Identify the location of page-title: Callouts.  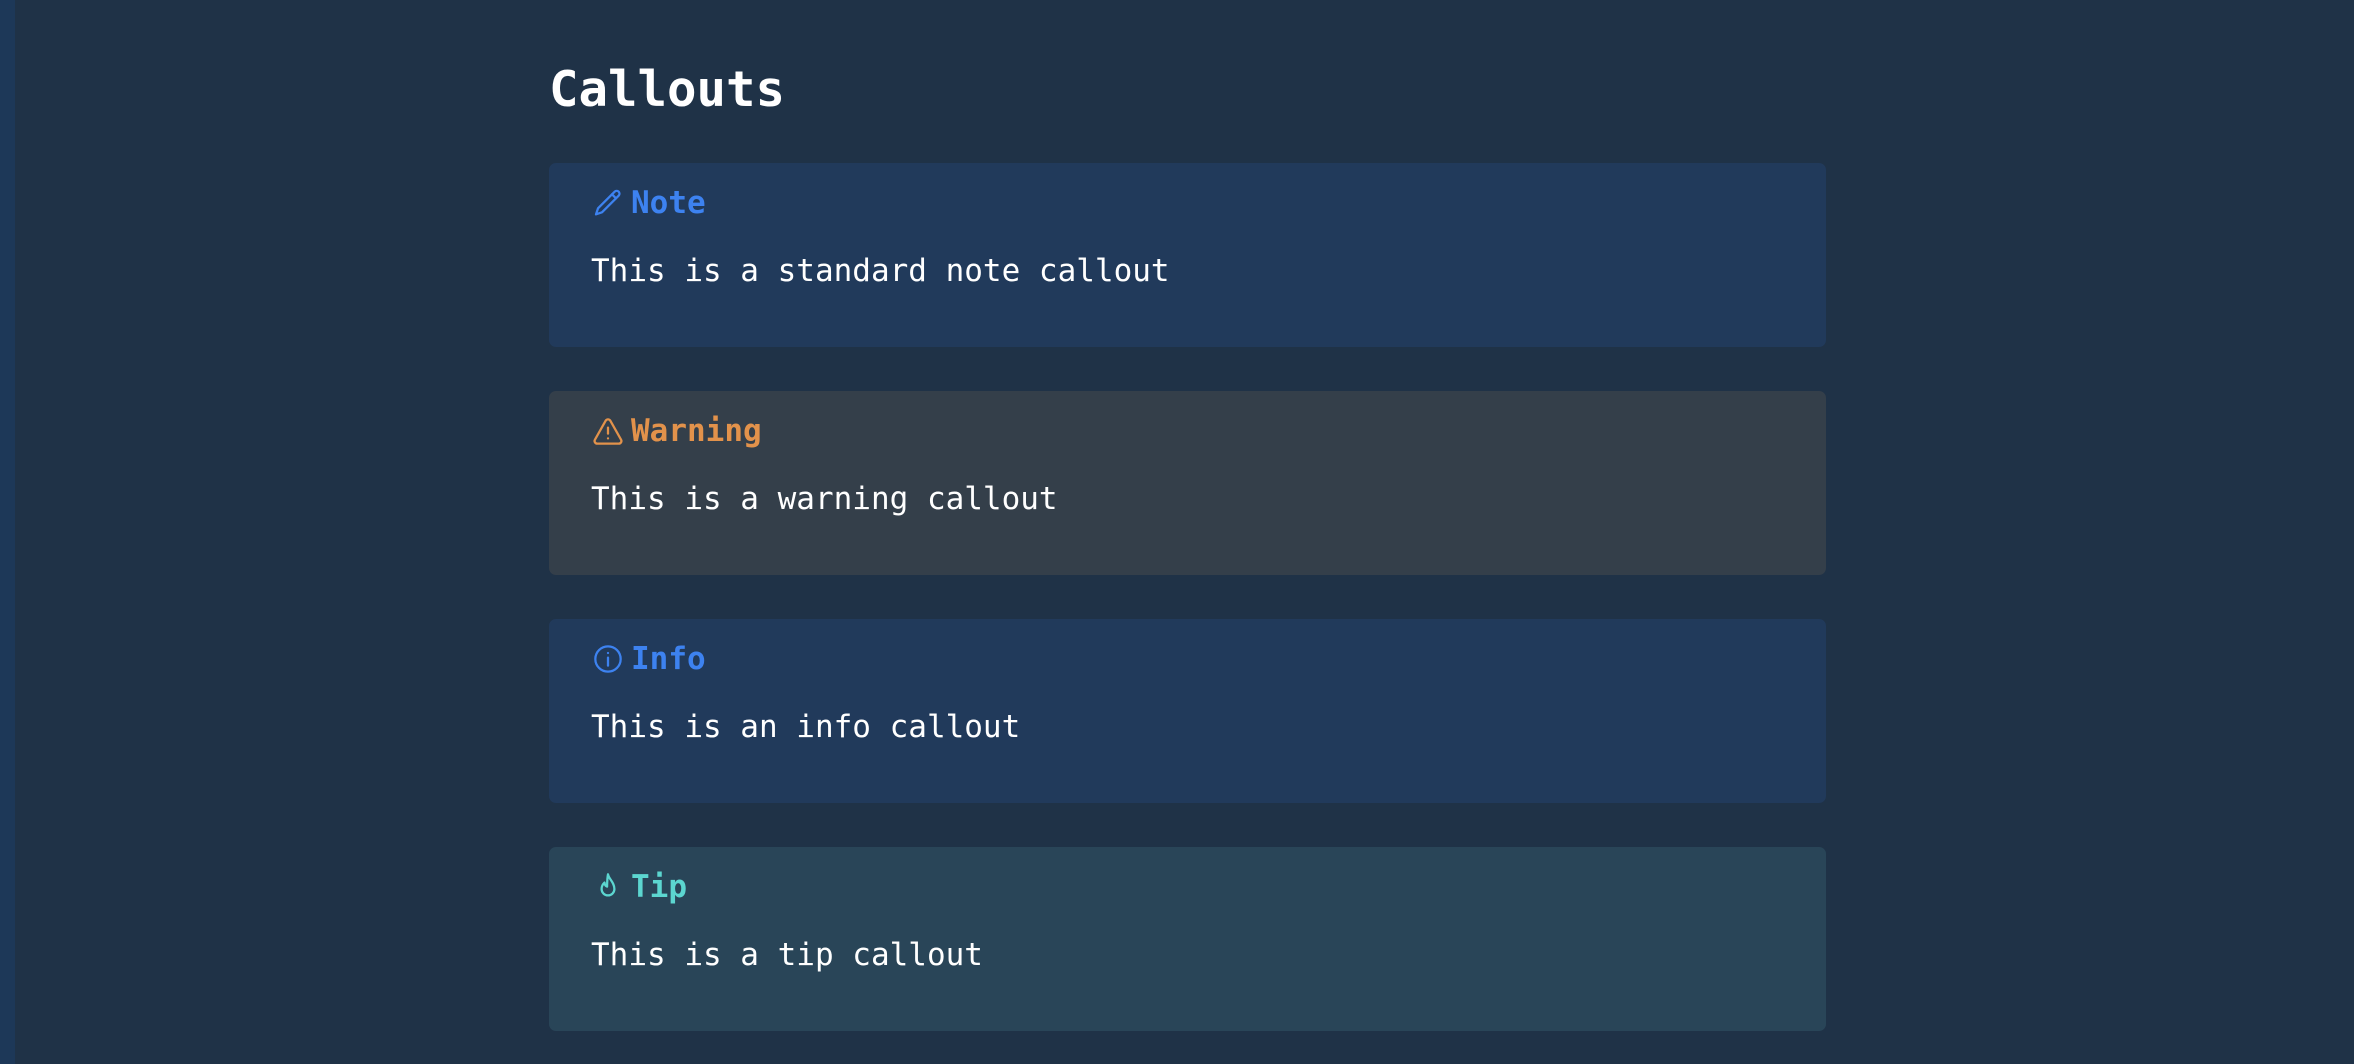
(667, 89).